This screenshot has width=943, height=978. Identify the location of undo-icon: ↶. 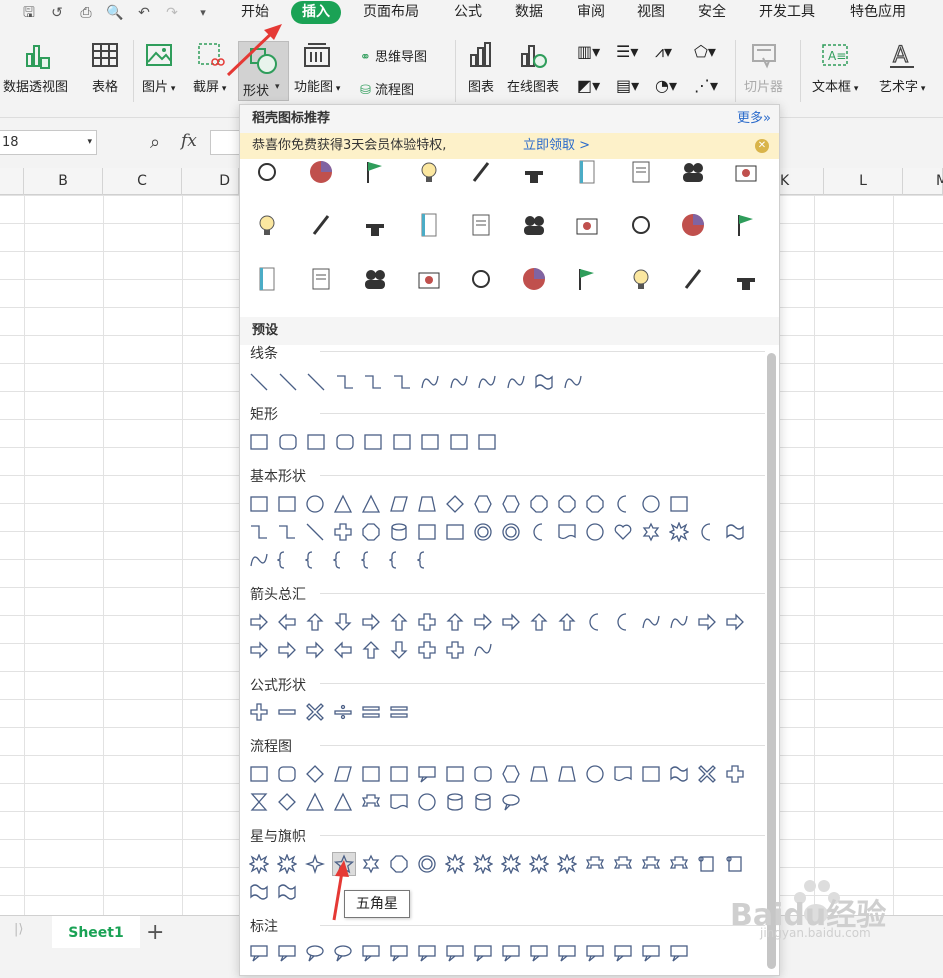
(144, 13).